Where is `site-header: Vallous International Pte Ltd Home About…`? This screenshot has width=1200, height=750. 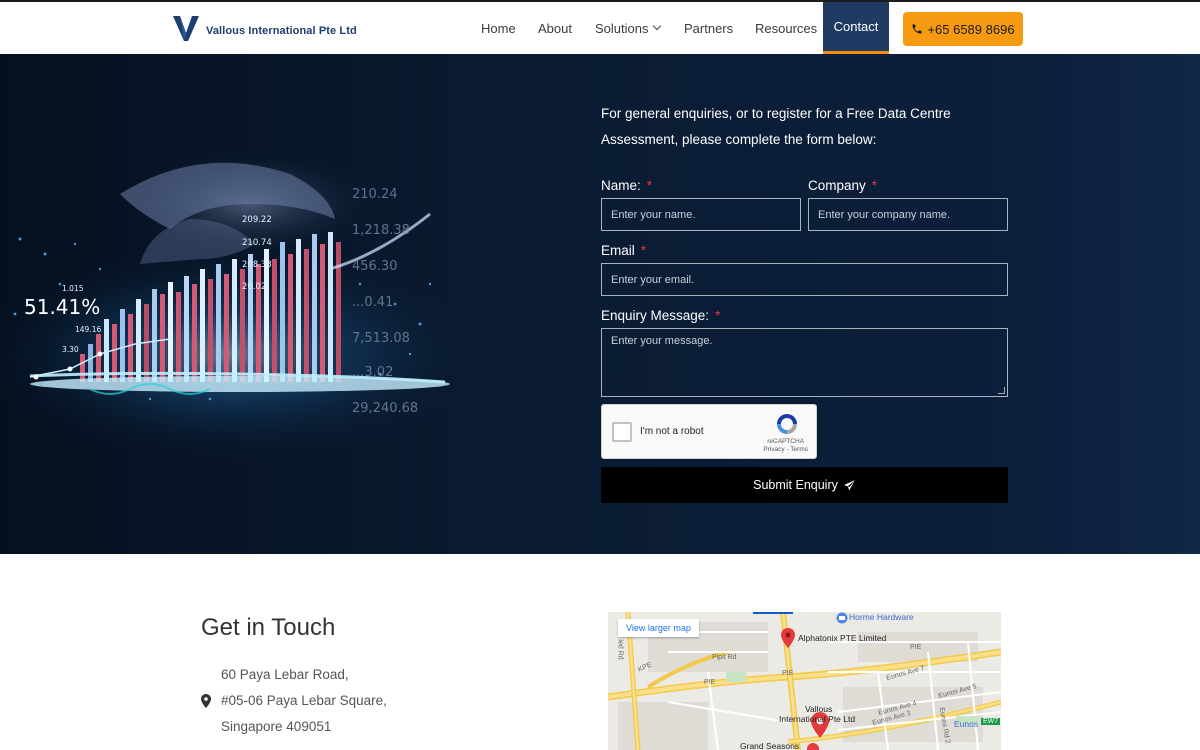 site-header: Vallous International Pte Ltd Home About… is located at coordinates (600, 27).